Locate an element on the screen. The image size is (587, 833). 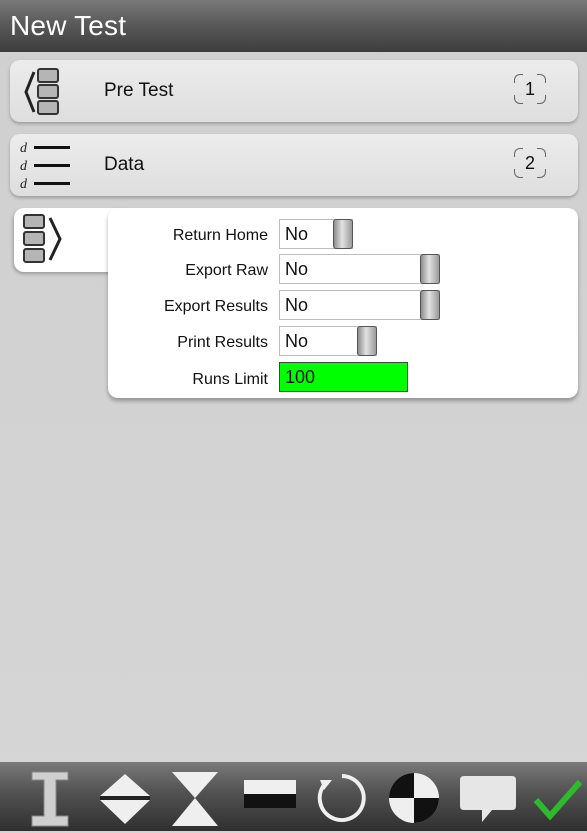
checkmark-icon is located at coordinates (558, 798).